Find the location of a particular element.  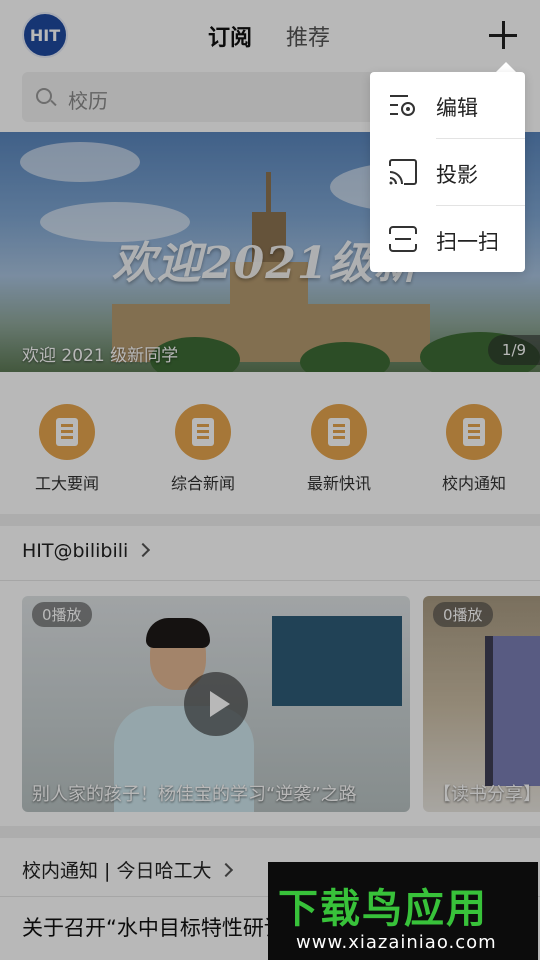

popup-menu: 编辑 投影 扫一扫 is located at coordinates (447, 172).